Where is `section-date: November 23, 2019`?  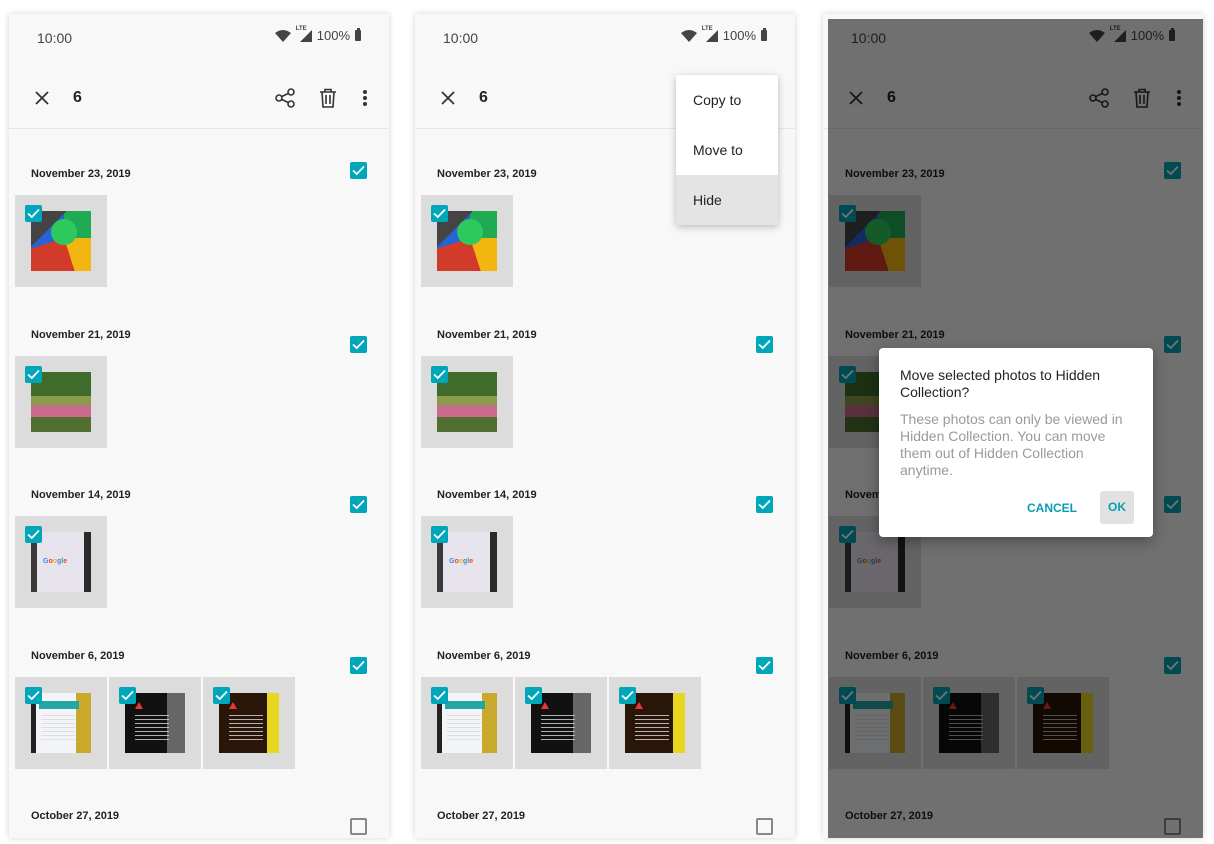 section-date: November 23, 2019 is located at coordinates (895, 174).